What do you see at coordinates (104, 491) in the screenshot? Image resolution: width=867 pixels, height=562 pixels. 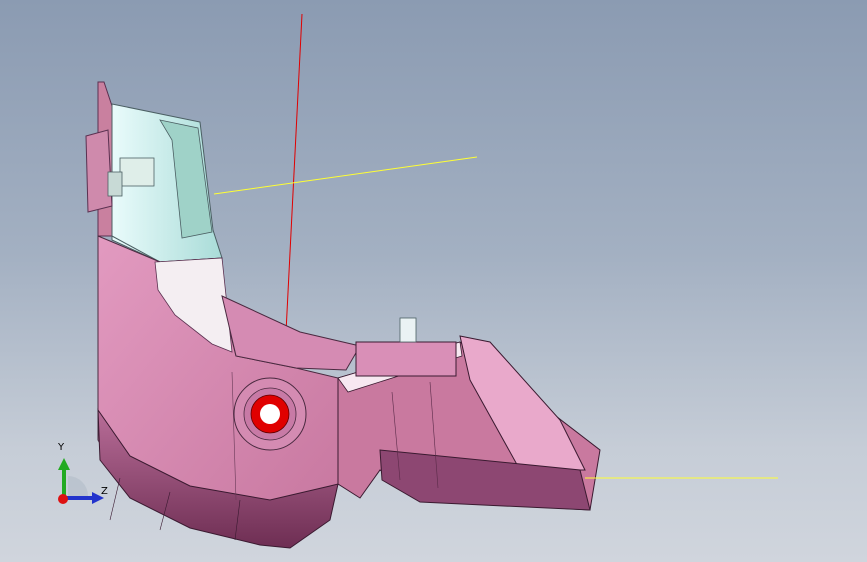 I see `z-axis-label: Z` at bounding box center [104, 491].